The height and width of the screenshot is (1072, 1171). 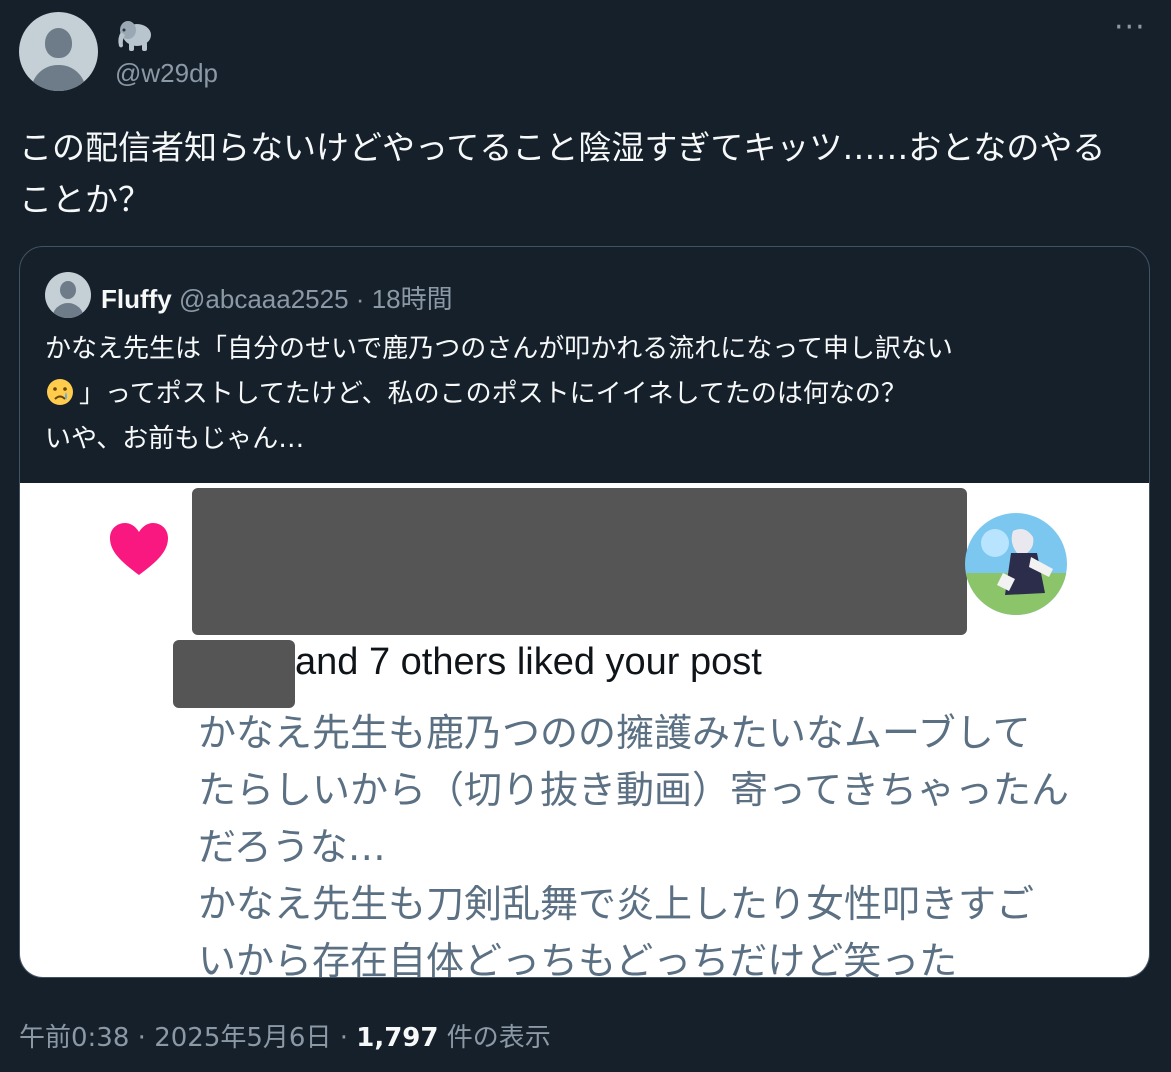 I want to click on tweet-text: この配信者知らないけどやってること陰湿すぎてキッツ……おとなのやる ことか？, so click(x=579, y=174).